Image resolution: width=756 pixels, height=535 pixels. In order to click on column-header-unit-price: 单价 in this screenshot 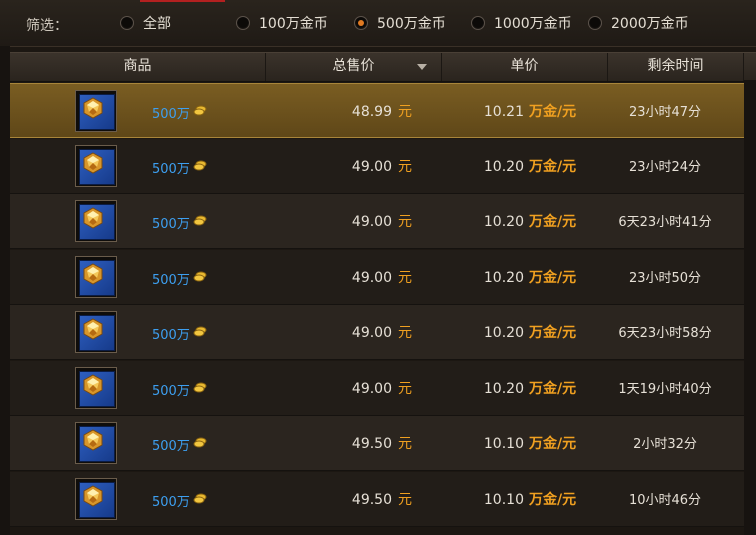, I will do `click(525, 67)`.